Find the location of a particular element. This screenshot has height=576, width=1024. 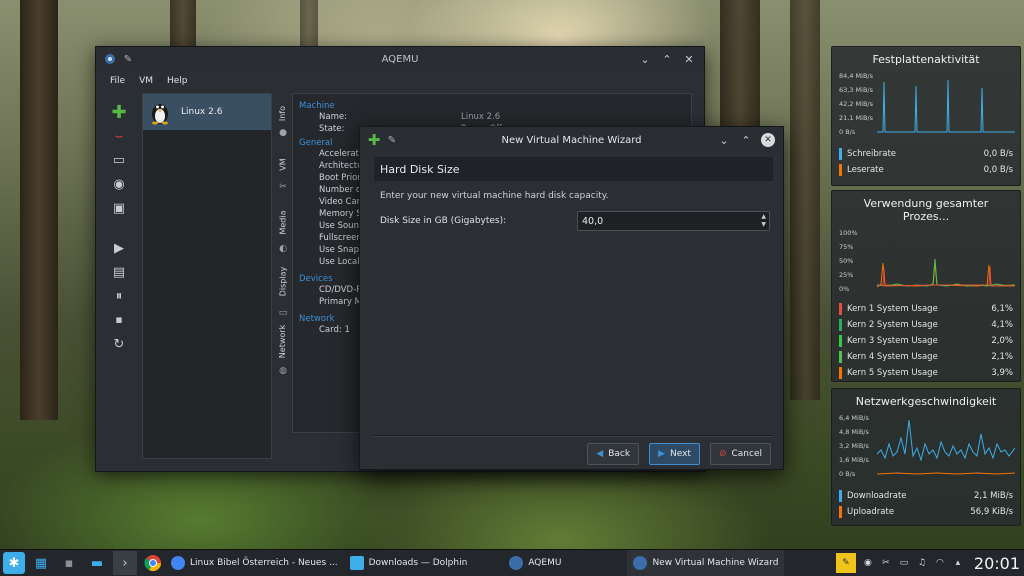

y-tick: 25% is located at coordinates (846, 275).